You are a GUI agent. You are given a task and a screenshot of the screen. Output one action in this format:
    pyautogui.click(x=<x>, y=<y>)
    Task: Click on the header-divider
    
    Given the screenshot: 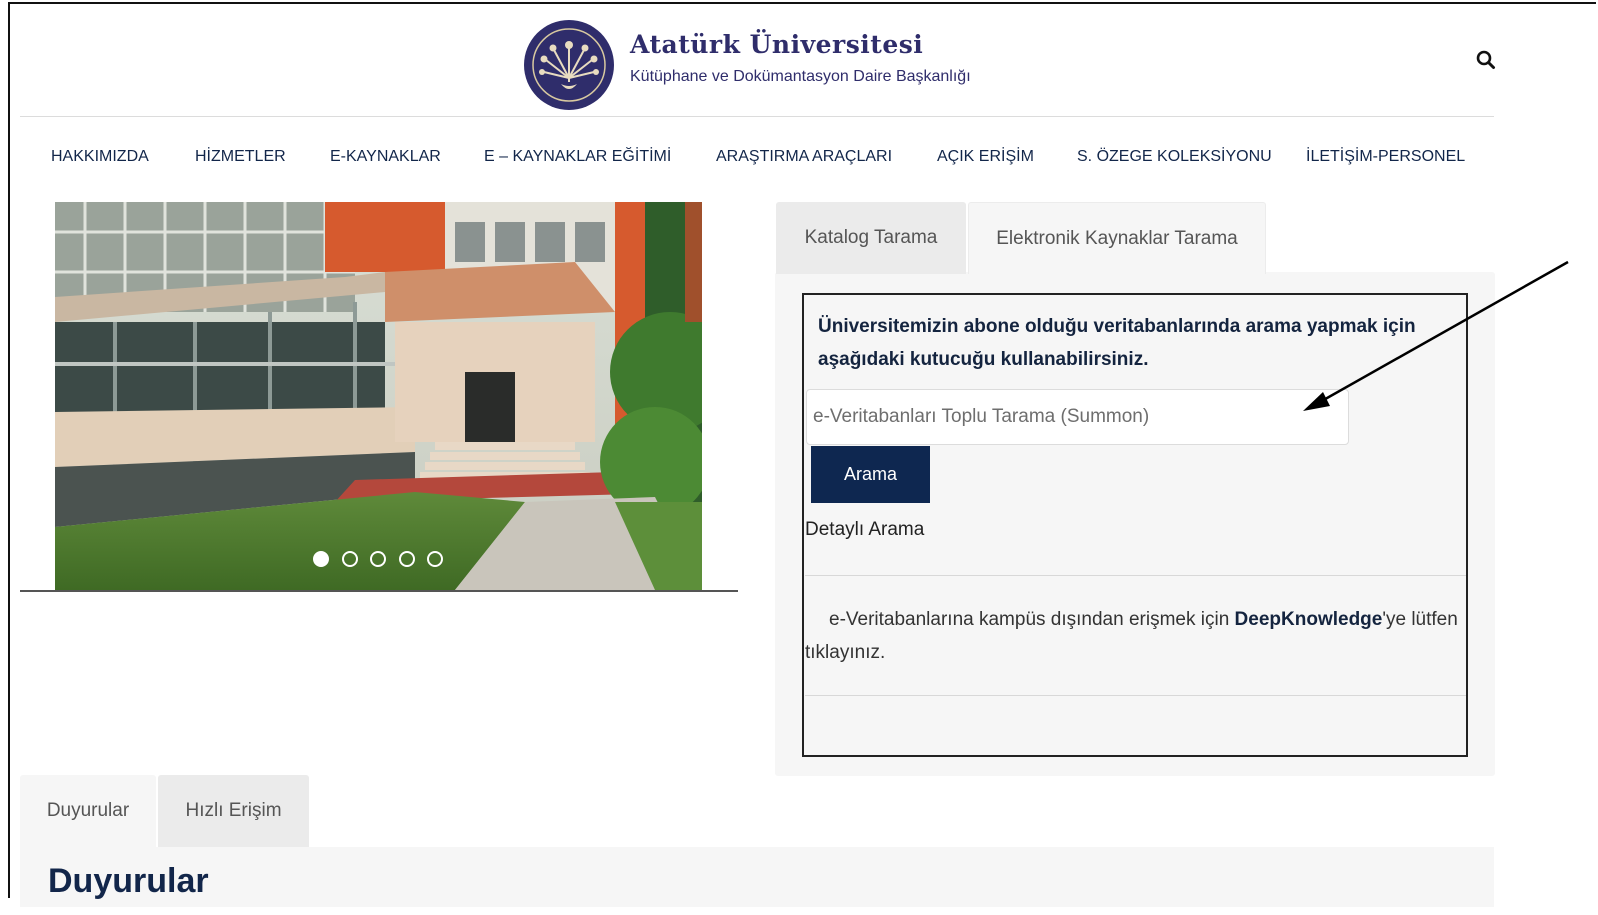 What is the action you would take?
    pyautogui.click(x=757, y=116)
    